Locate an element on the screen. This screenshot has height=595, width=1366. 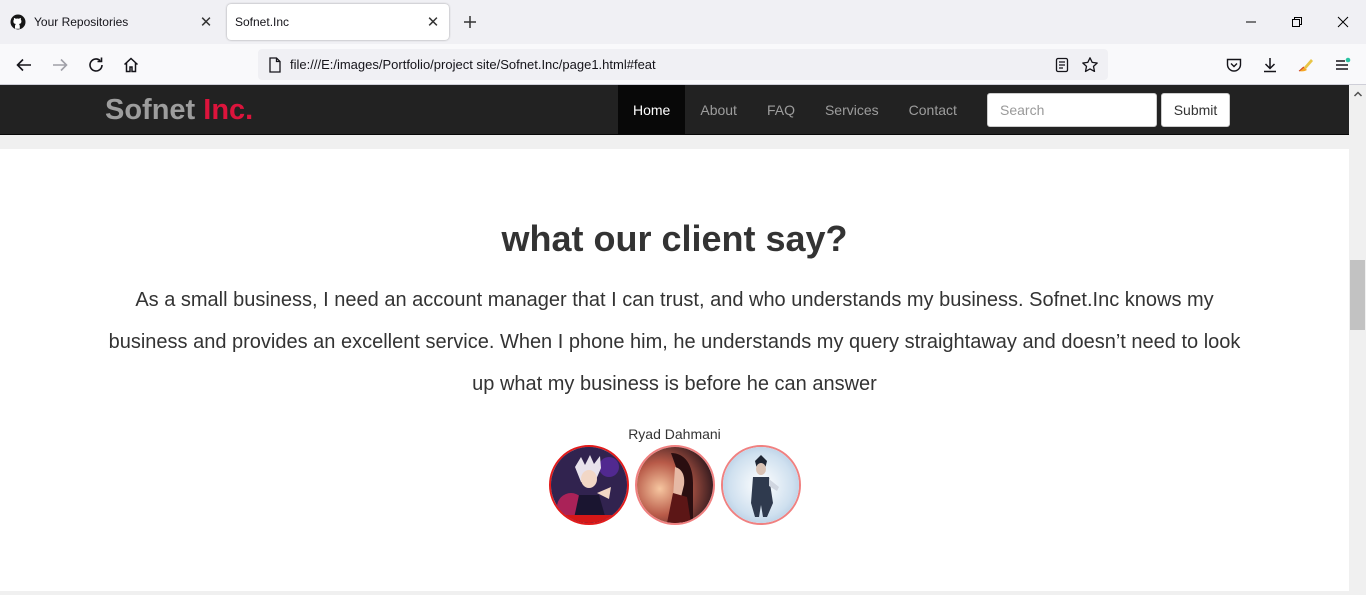
avatar-red-haired-character-image is located at coordinates (675, 485).